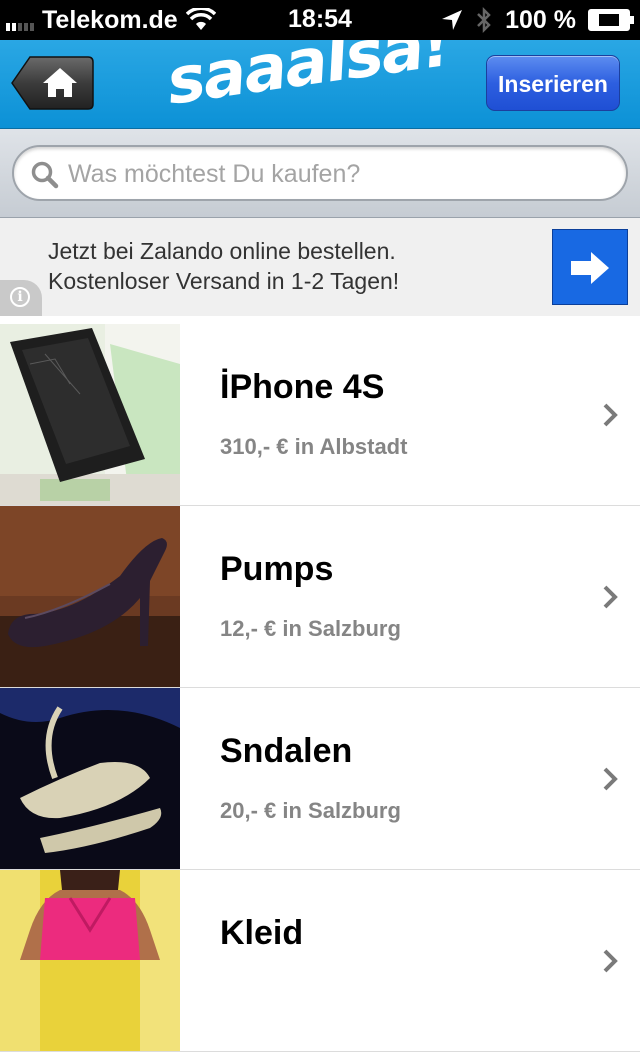 This screenshot has height=1052, width=640. I want to click on listing-price-location: 12,- € in Salzburg, so click(310, 628).